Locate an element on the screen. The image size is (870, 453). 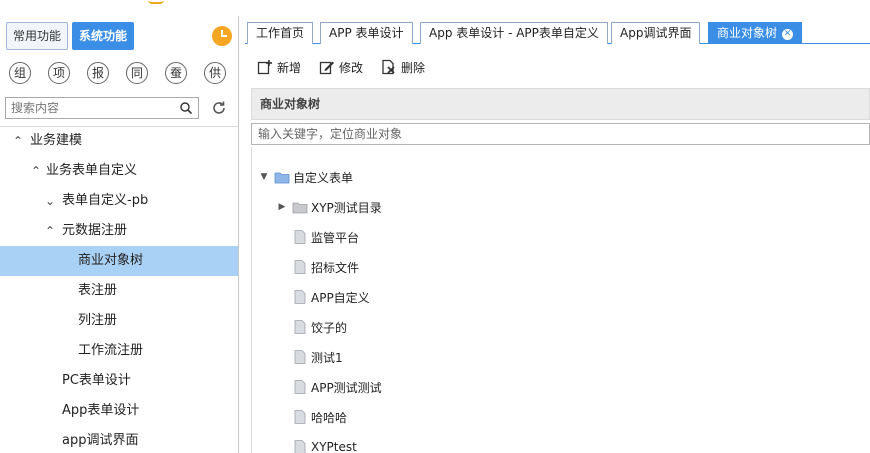
tab-label: App 表单设计 - APP表单自定义 is located at coordinates (514, 33).